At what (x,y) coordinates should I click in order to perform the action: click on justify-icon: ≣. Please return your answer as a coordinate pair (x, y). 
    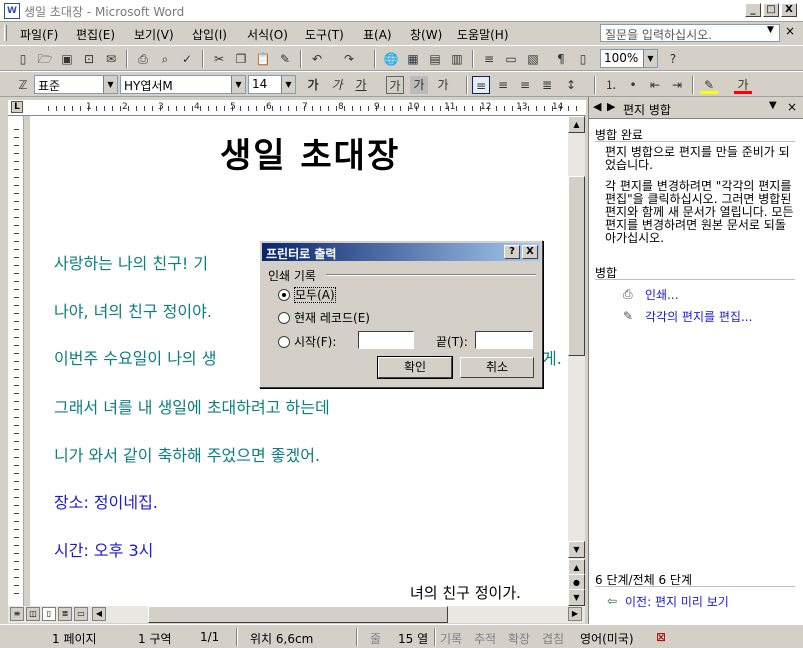
    Looking at the image, I should click on (547, 85).